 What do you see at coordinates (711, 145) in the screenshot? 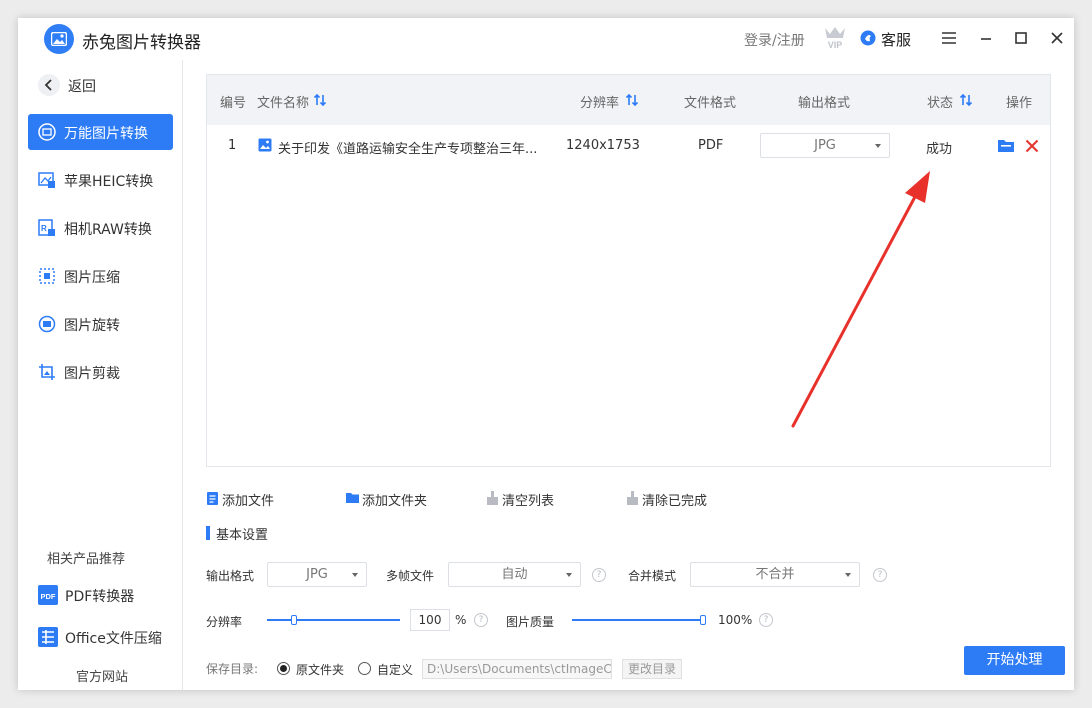
I see `row-file-format: PDF` at bounding box center [711, 145].